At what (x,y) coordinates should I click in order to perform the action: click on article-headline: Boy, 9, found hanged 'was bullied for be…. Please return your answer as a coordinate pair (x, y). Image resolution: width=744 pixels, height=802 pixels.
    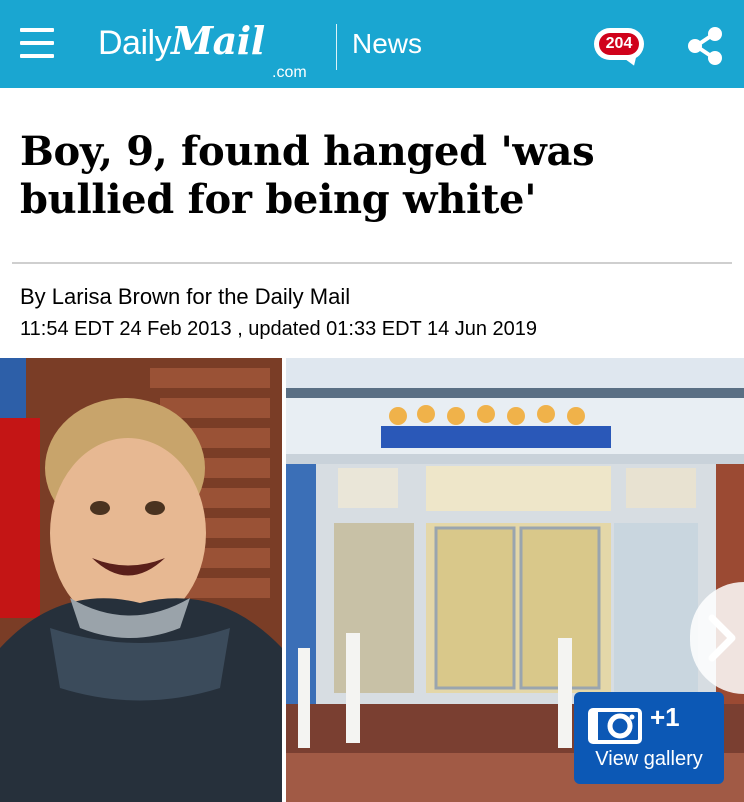
    Looking at the image, I should click on (307, 175).